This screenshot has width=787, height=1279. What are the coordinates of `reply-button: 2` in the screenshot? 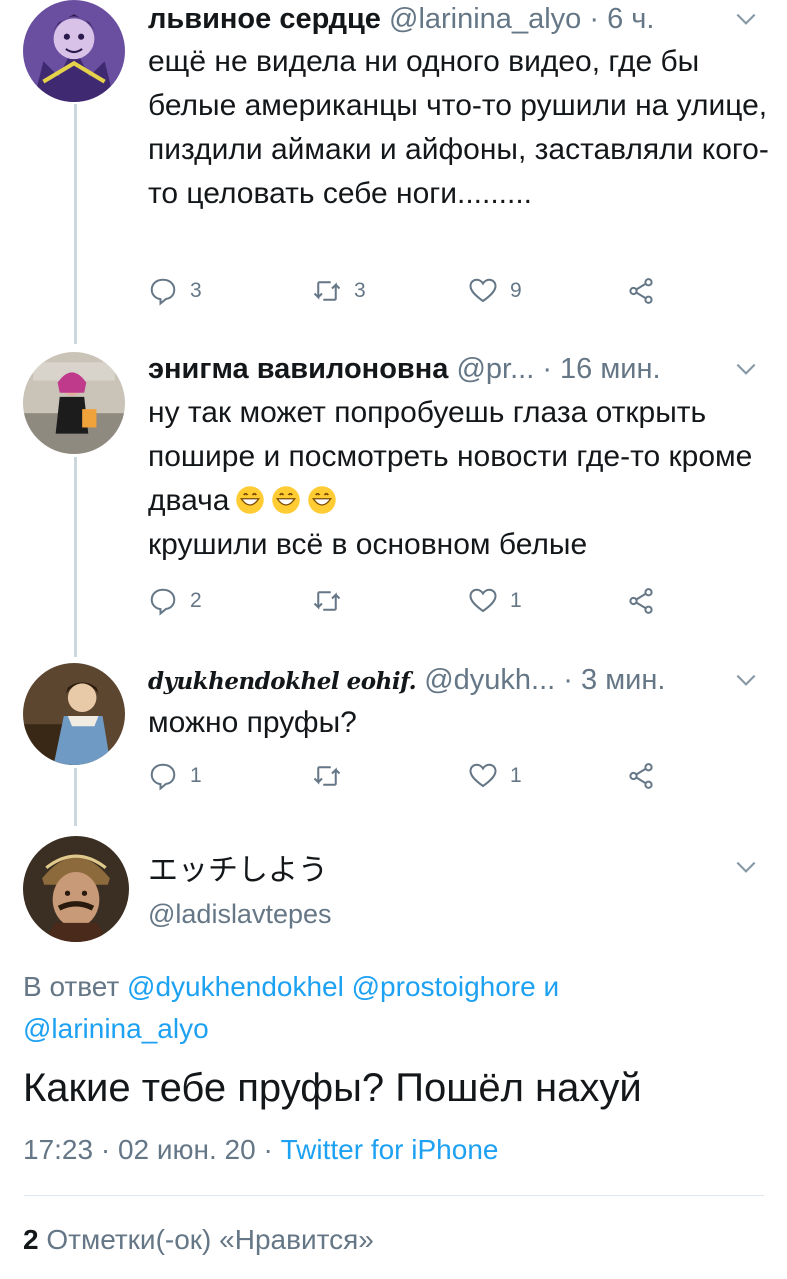 It's located at (175, 601).